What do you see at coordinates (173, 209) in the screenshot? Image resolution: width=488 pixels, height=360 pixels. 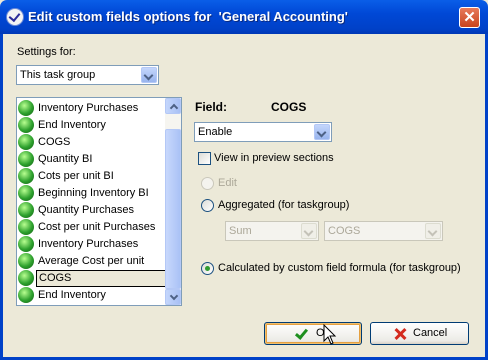 I see `scroll-thumb` at bounding box center [173, 209].